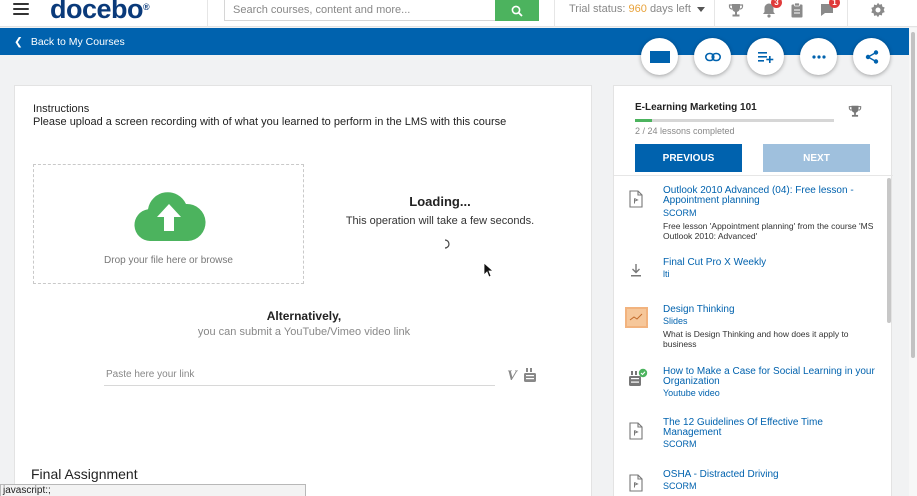 The height and width of the screenshot is (496, 917). I want to click on back-to-courses-link: ❮ Back to My Courses, so click(69, 42).